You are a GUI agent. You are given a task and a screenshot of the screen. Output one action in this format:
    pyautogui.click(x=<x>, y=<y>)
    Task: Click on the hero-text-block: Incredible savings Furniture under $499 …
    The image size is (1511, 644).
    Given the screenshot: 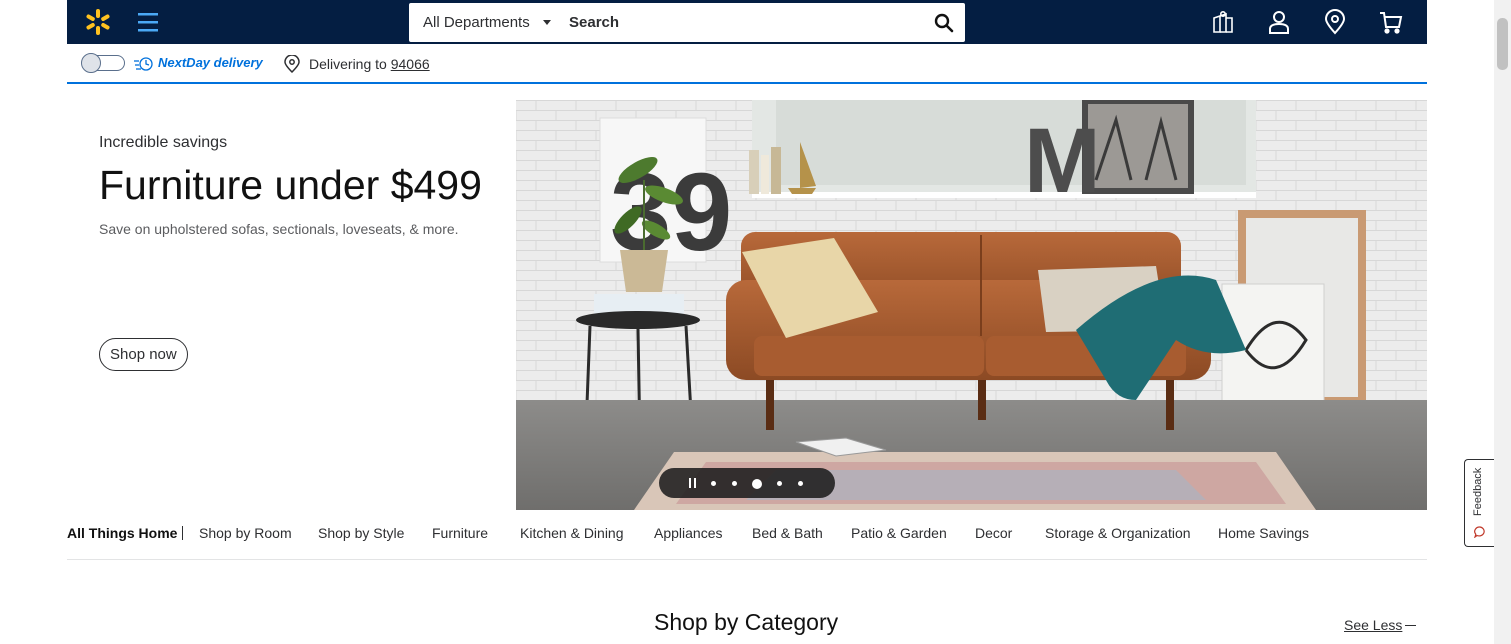 What is the action you would take?
    pyautogui.click(x=299, y=187)
    